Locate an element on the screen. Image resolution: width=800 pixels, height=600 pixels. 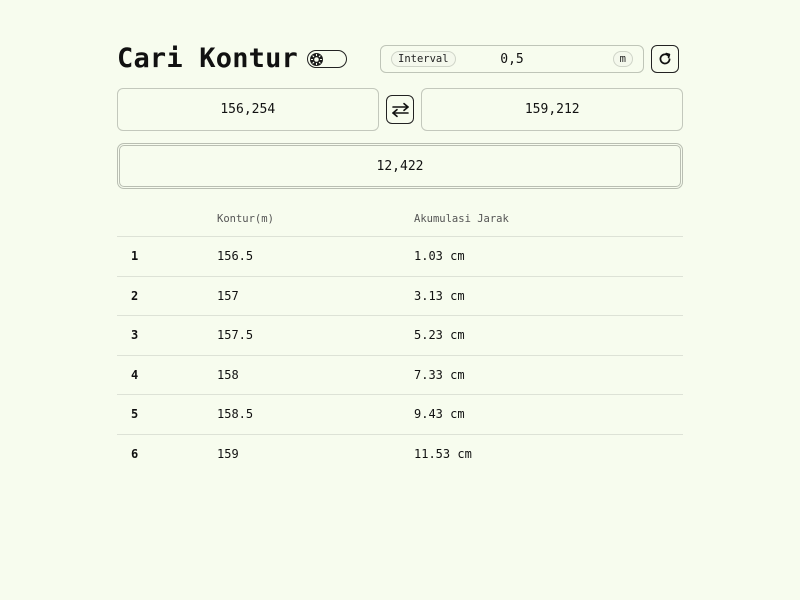
theme-toggle is located at coordinates (327, 59).